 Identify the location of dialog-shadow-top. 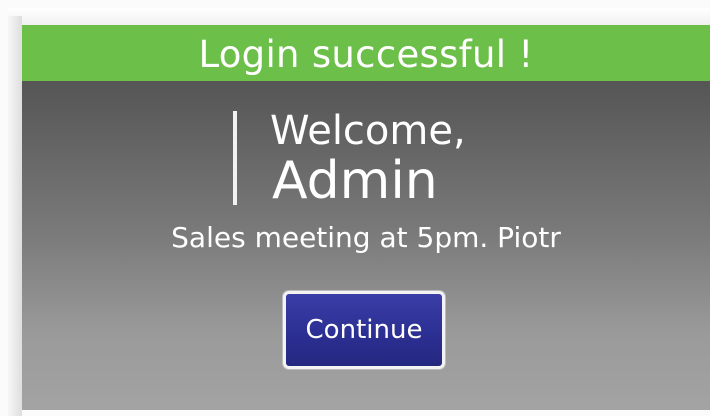
(359, 16).